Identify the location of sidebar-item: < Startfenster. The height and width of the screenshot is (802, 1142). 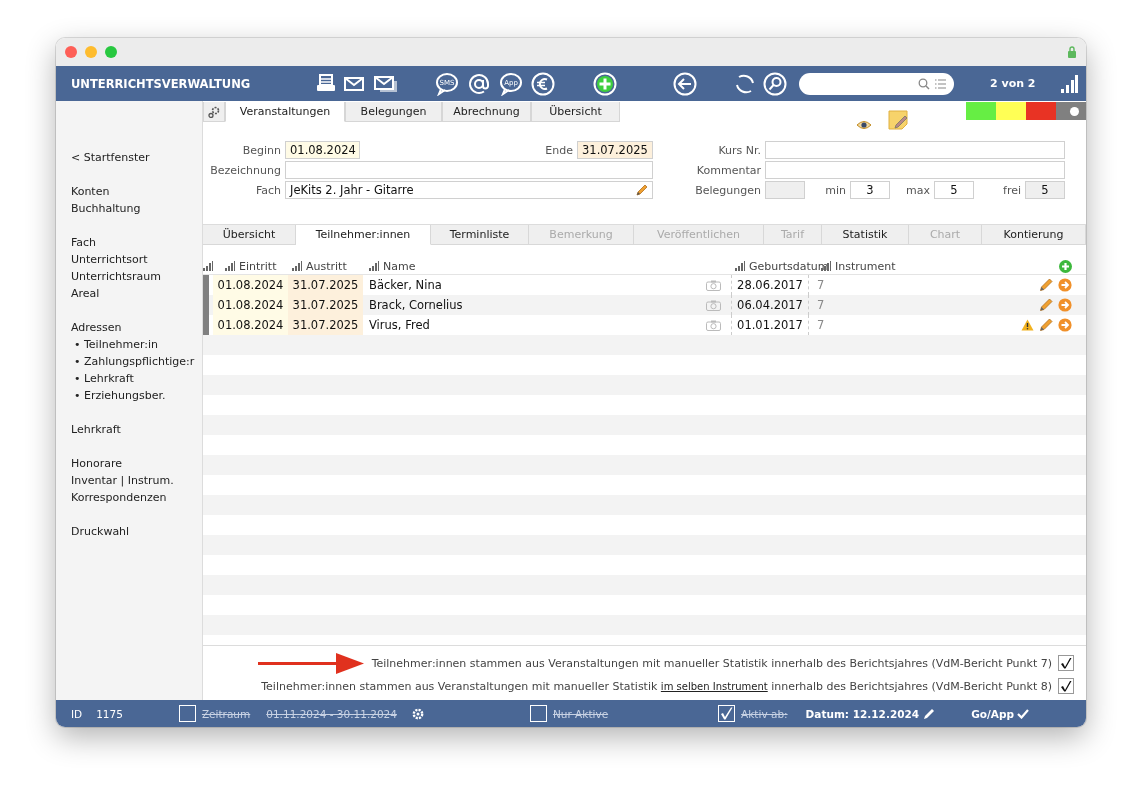
(136, 157).